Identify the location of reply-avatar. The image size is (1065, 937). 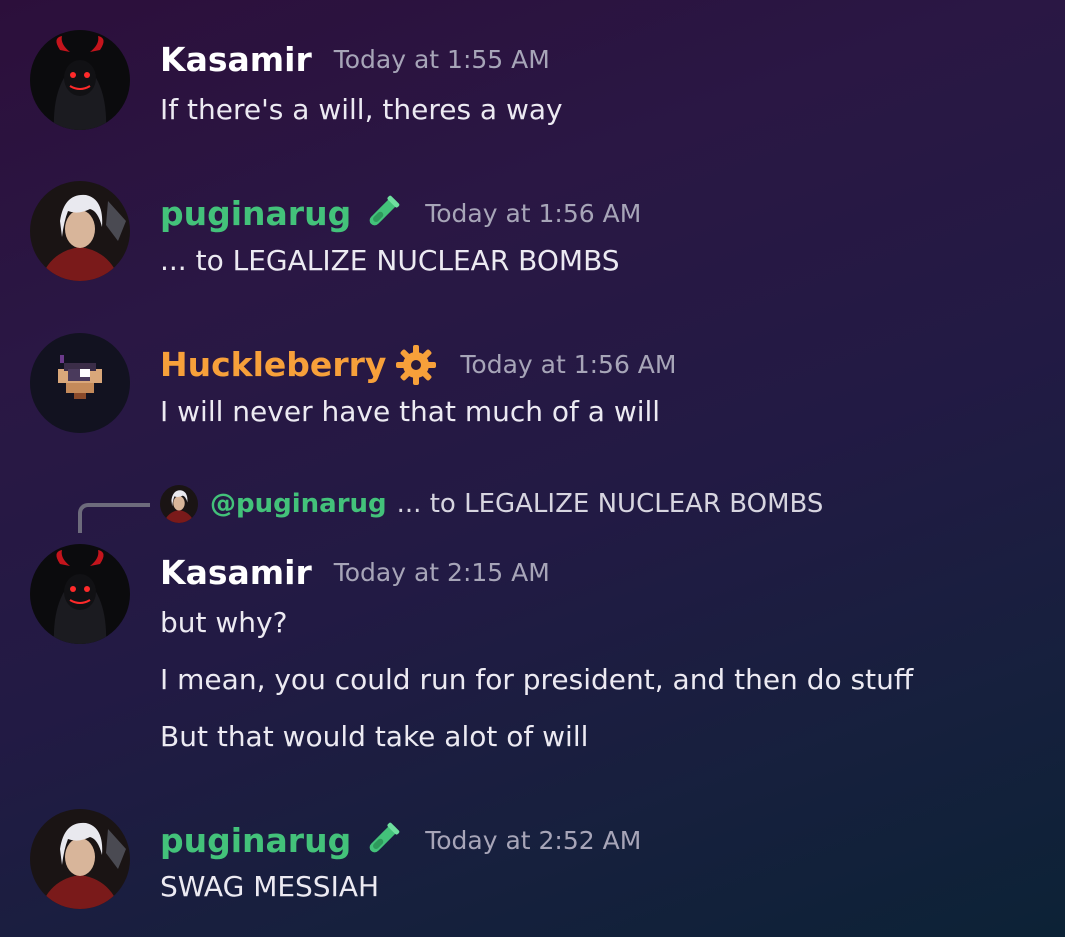
(179, 504).